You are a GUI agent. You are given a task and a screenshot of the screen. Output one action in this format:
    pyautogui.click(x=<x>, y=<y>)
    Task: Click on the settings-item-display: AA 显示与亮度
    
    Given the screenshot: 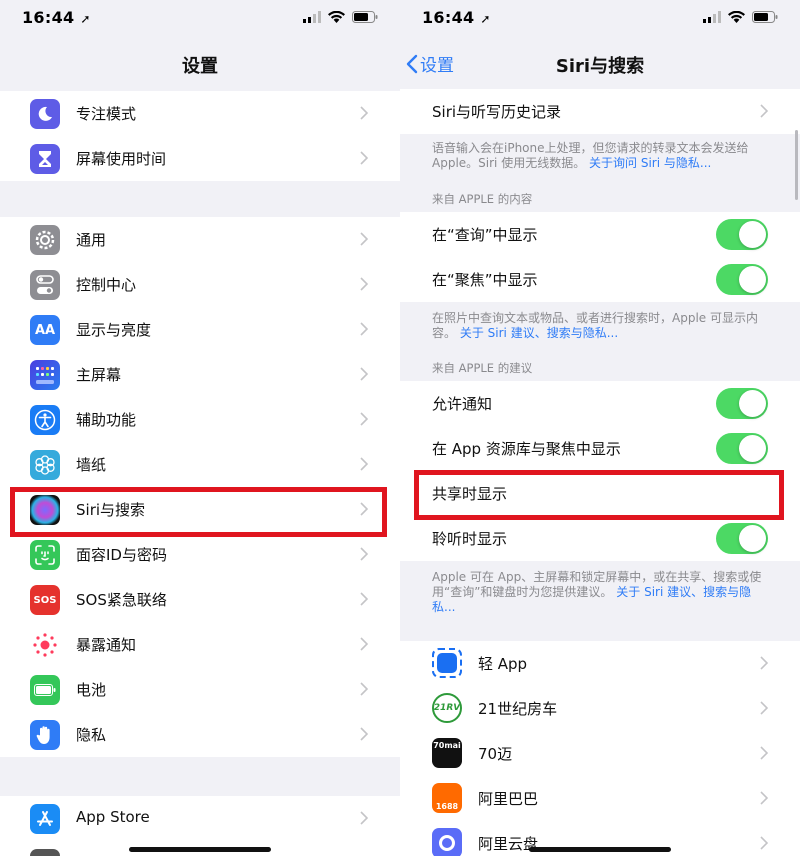 What is the action you would take?
    pyautogui.click(x=200, y=329)
    